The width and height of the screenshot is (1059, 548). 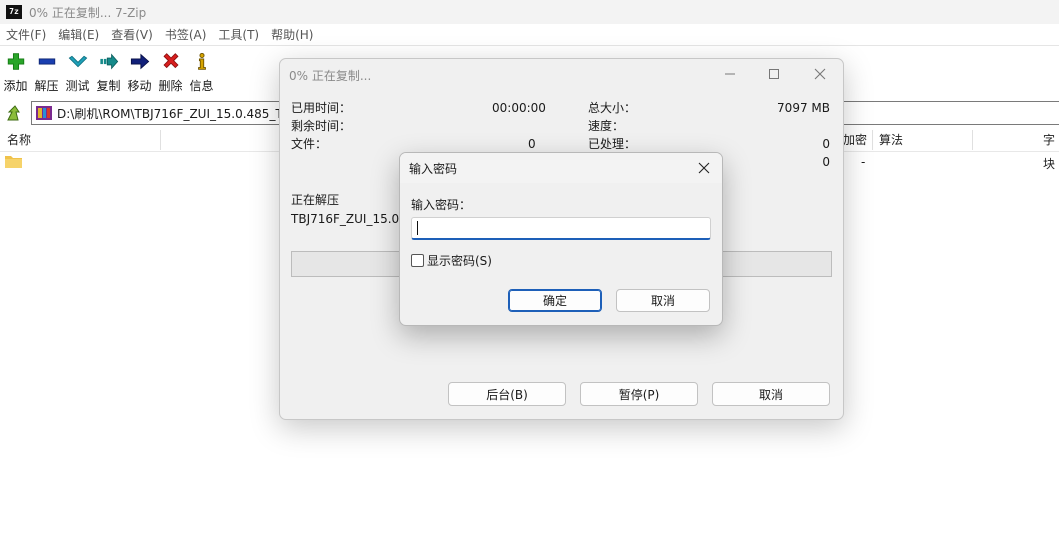 I want to click on toolbar: 添加 解压 测试 复制 移动 删除 信息, so click(x=108, y=72).